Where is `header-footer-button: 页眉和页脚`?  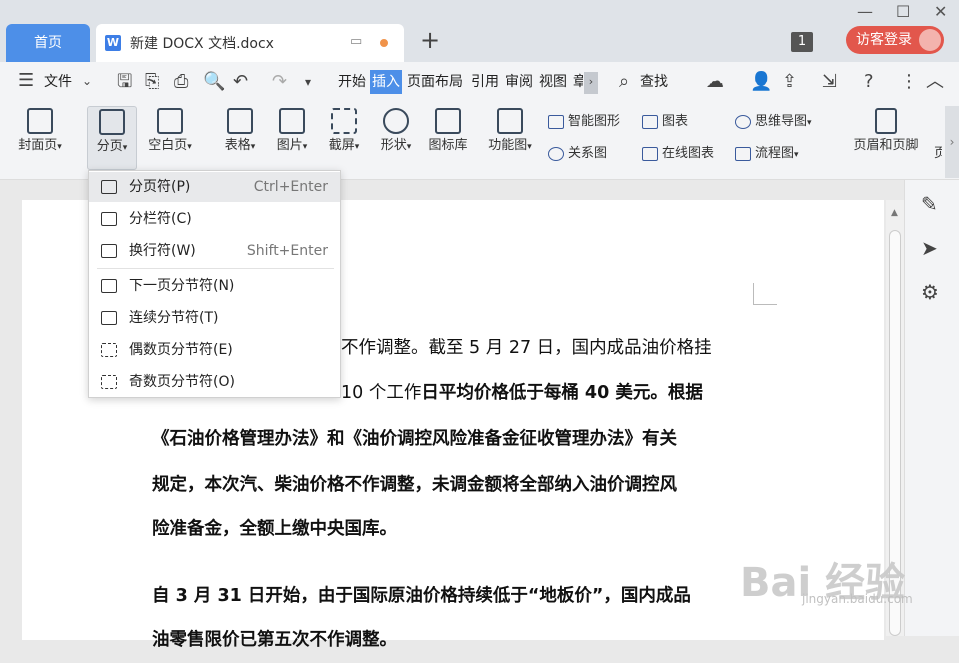
header-footer-button: 页眉和页脚 is located at coordinates (886, 130).